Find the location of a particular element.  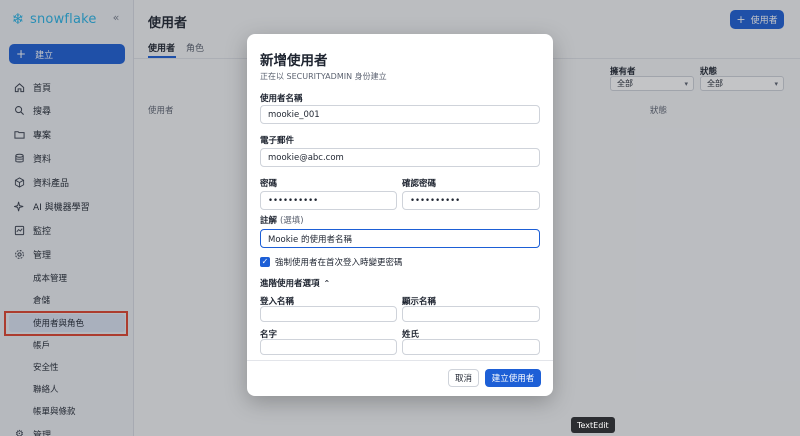

footer-divider is located at coordinates (400, 360).